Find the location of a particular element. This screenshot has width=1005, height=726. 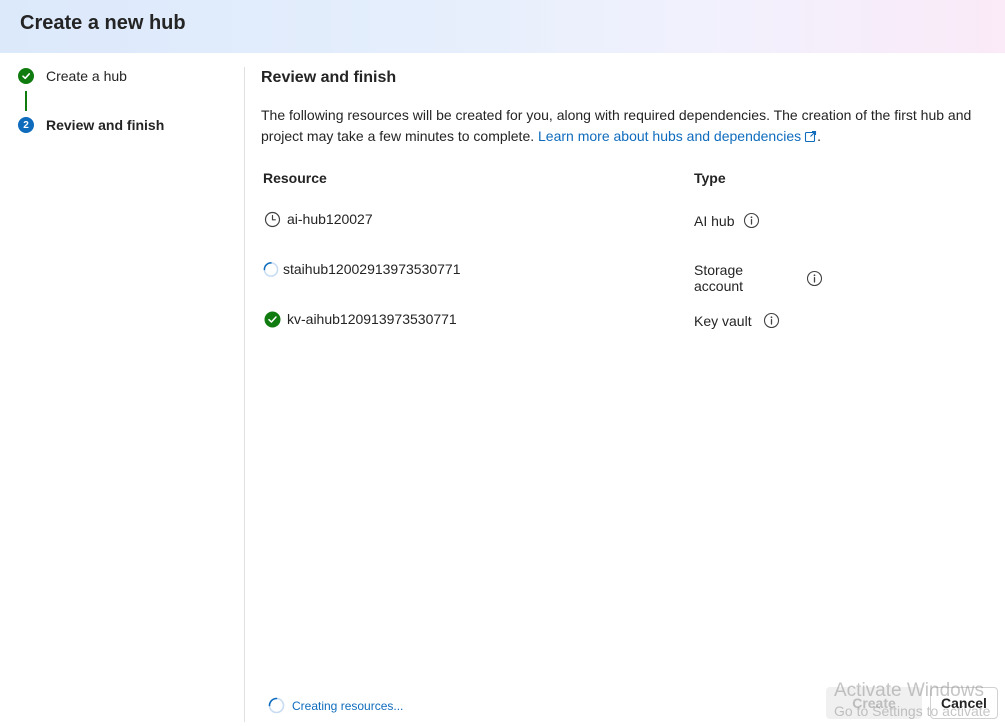

resource-cell: staihub12002913973530771 is located at coordinates (362, 269).